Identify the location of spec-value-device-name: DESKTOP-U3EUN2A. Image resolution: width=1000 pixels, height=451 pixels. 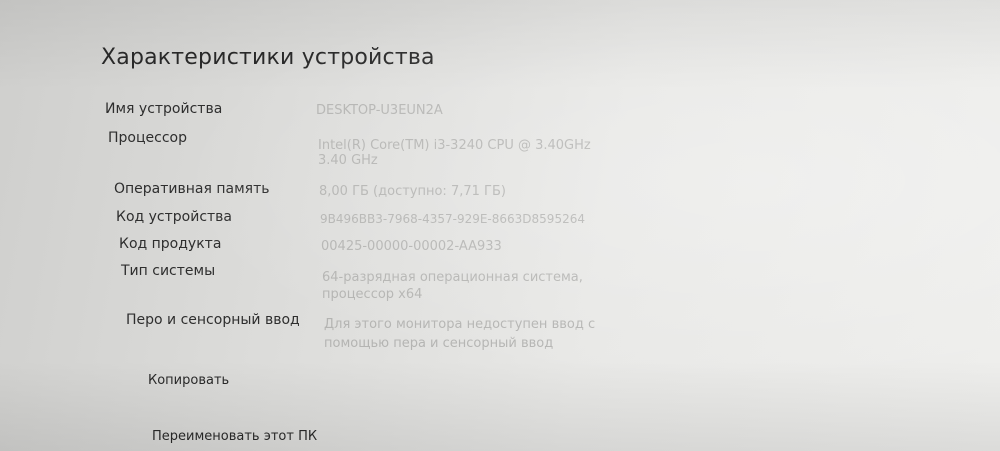
(379, 110).